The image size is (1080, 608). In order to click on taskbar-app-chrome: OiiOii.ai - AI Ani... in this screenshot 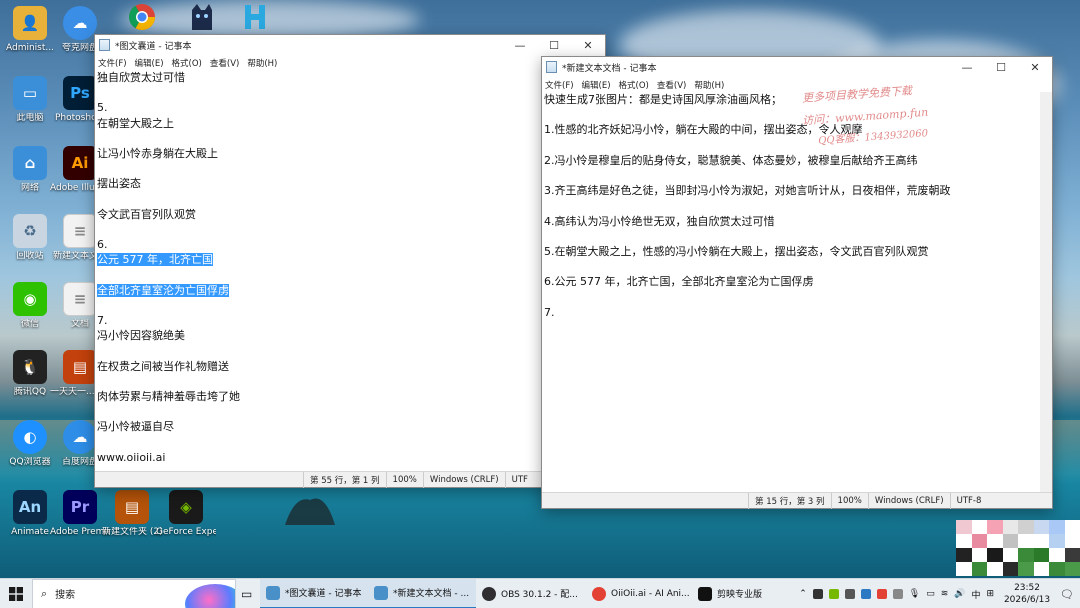, I will do `click(639, 593)`.